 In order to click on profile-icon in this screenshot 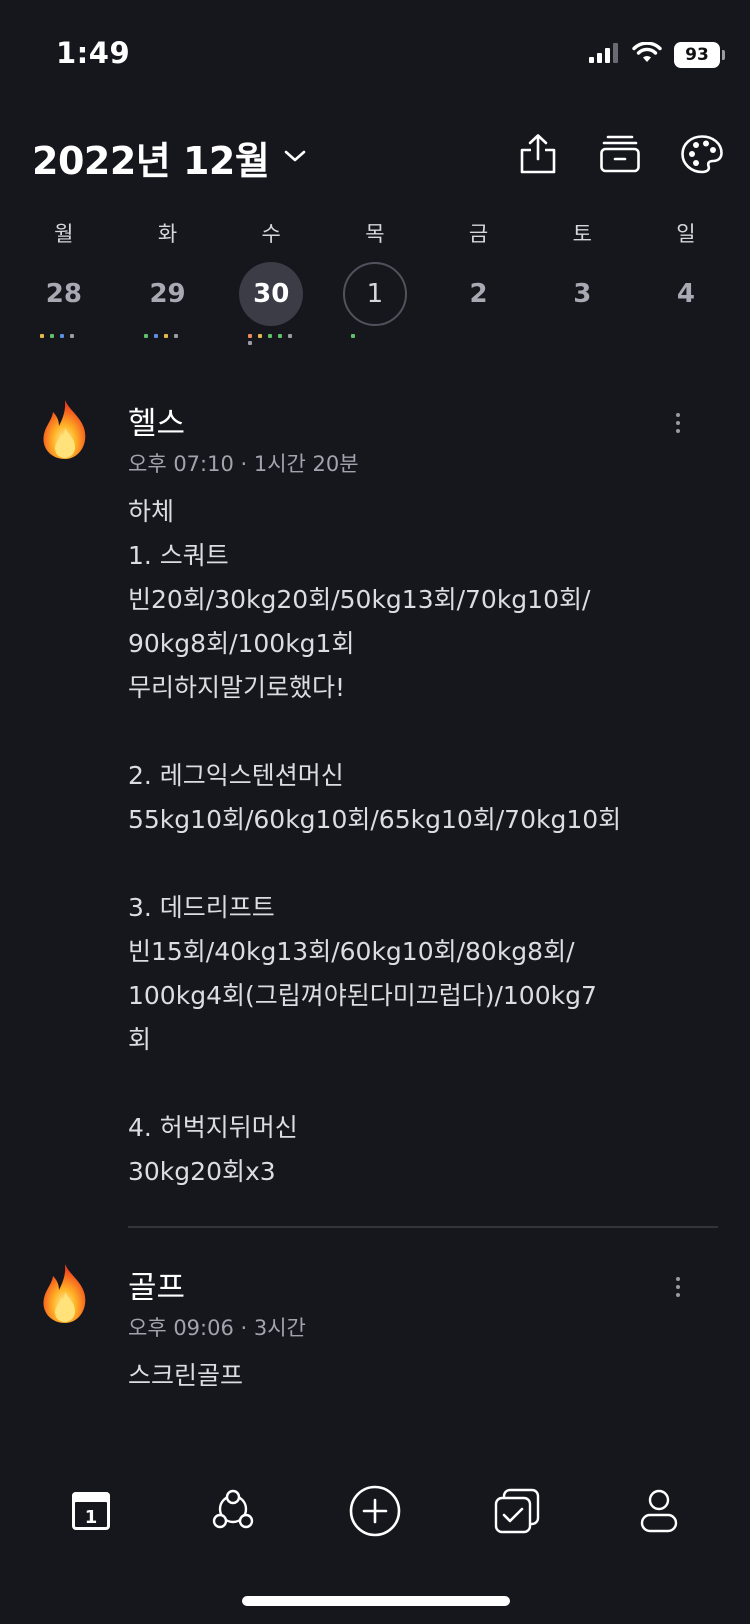, I will do `click(659, 1513)`.